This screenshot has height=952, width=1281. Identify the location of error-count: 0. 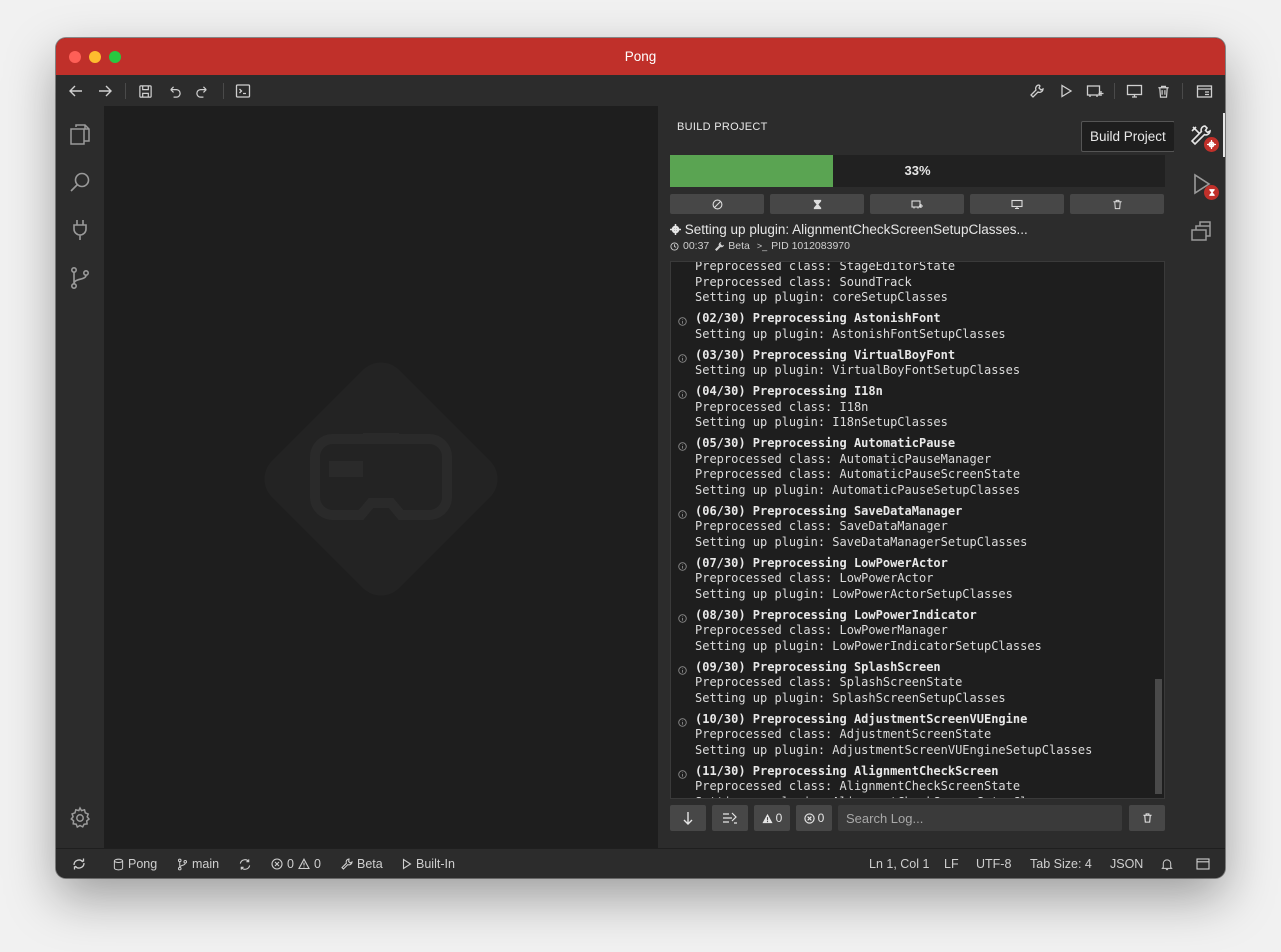
(290, 864).